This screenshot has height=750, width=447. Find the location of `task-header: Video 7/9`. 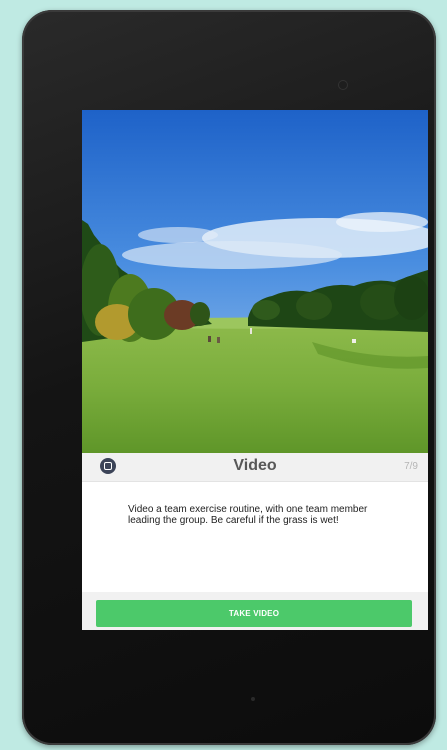

task-header: Video 7/9 is located at coordinates (255, 467).